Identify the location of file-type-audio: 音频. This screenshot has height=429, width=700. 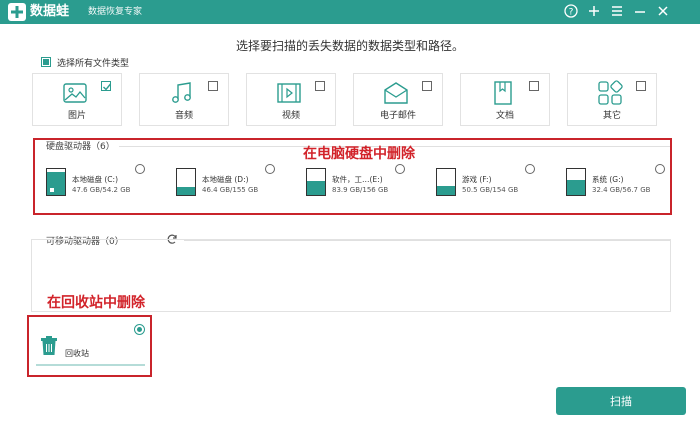
(184, 99).